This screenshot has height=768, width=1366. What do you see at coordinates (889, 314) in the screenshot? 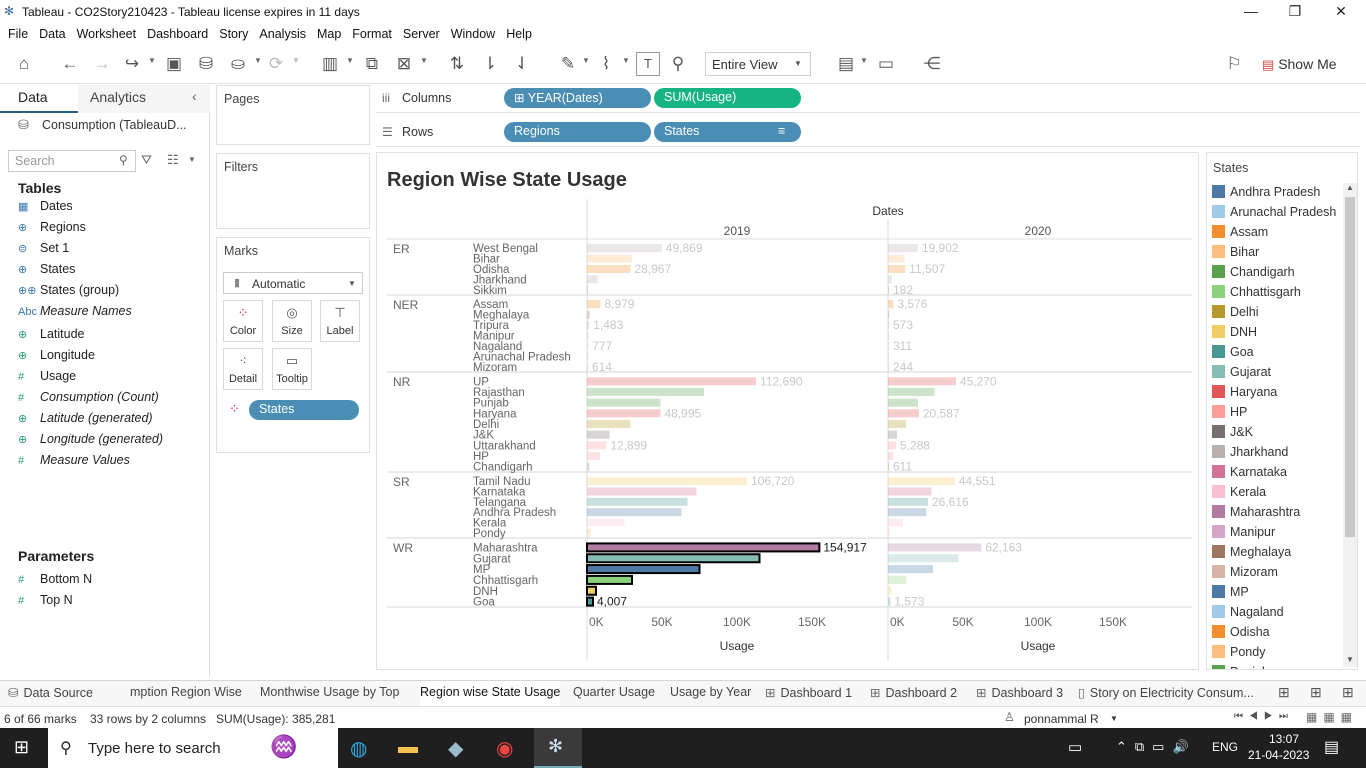
I see `bar-meghalaya-2020` at bounding box center [889, 314].